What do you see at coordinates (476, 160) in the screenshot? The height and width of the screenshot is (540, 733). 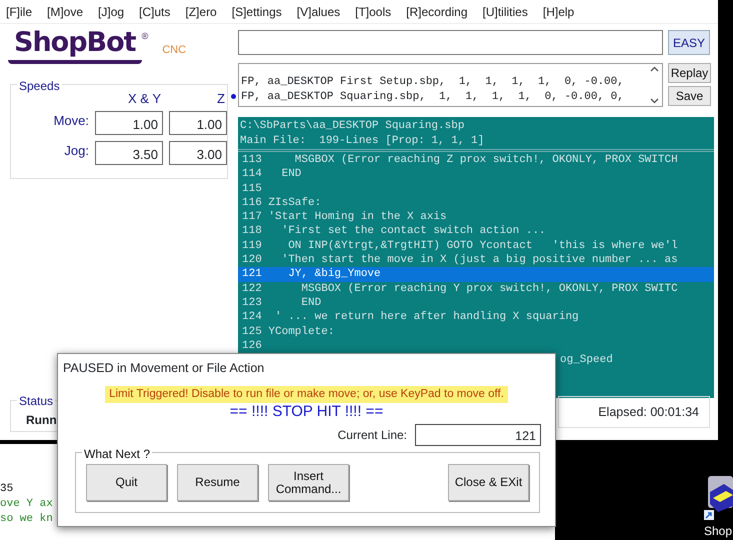 I see `code-line: 113 MSGBOX (Error reaching Z prox switch!, OKONLY, PROX SWITCH` at bounding box center [476, 160].